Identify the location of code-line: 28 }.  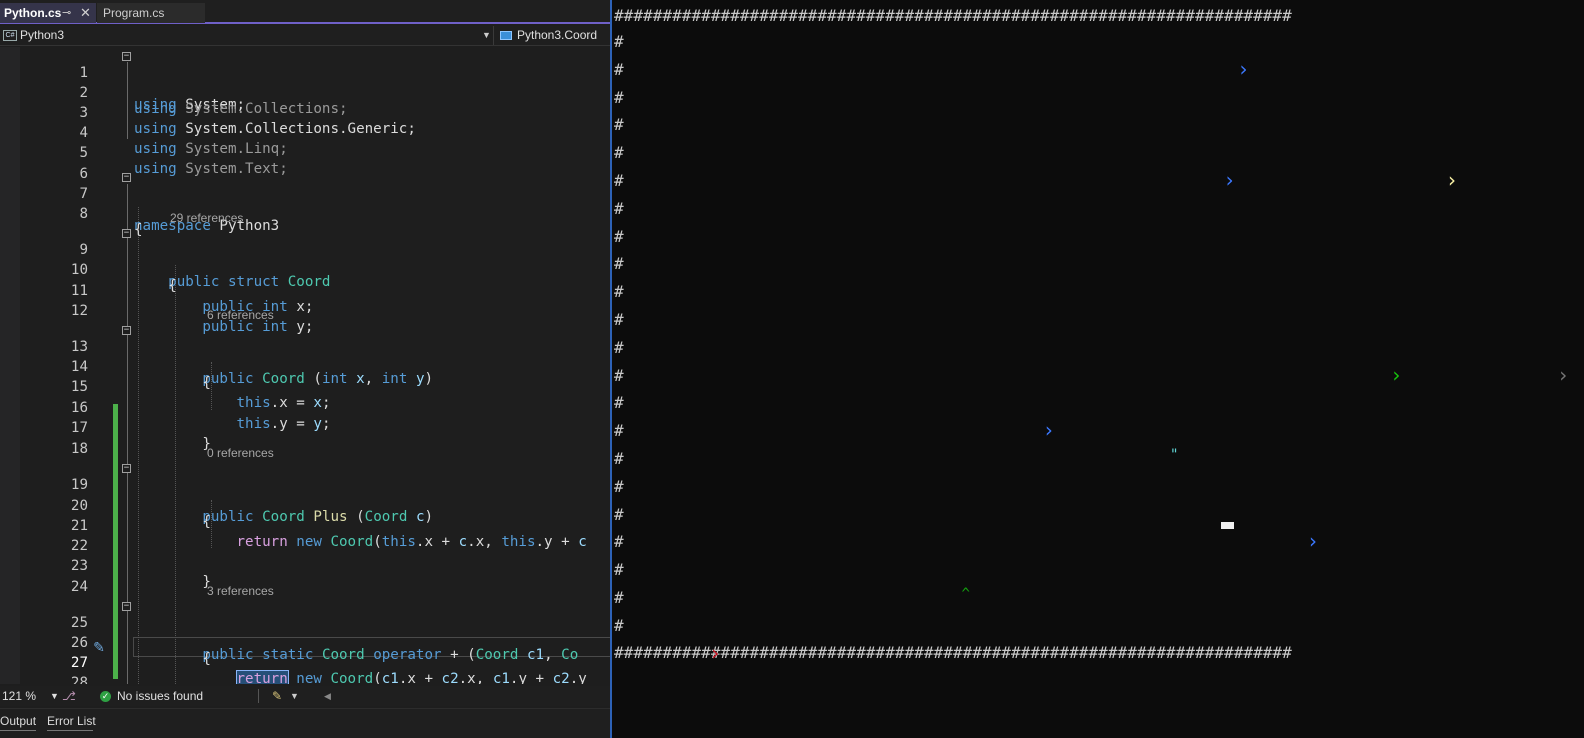
(305, 670).